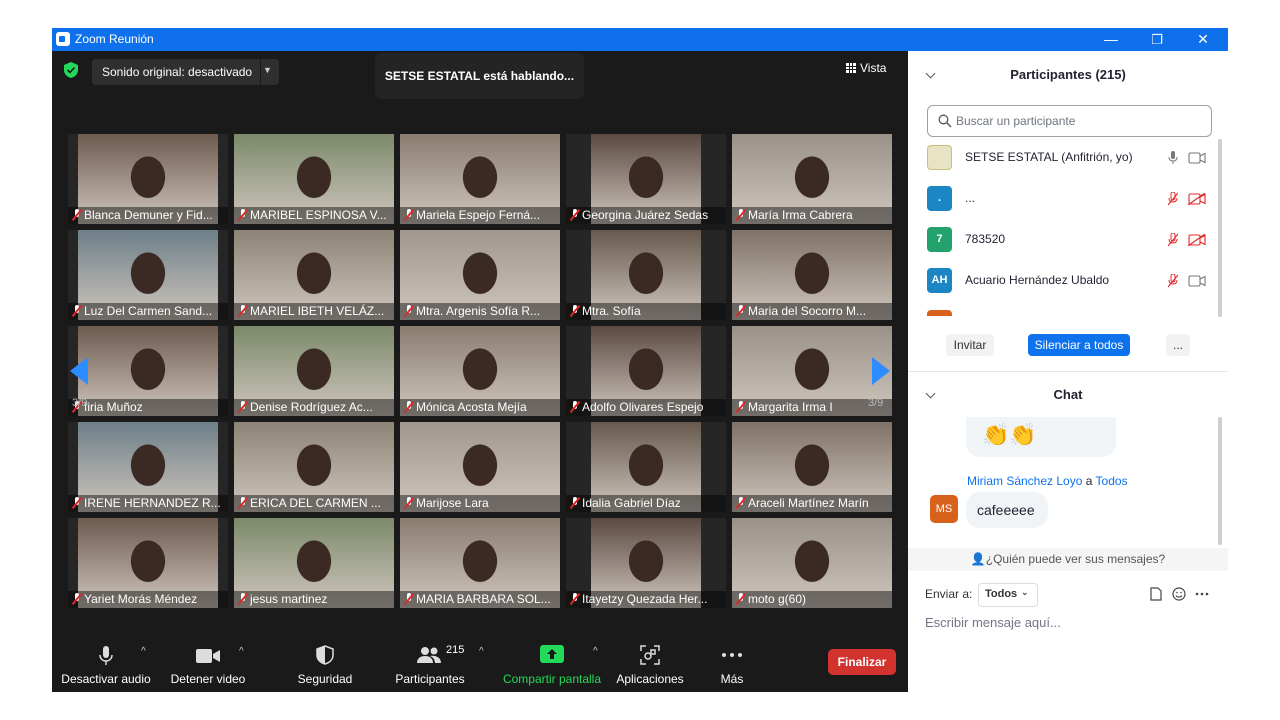  I want to click on participant-list-name: 783520, so click(985, 239).